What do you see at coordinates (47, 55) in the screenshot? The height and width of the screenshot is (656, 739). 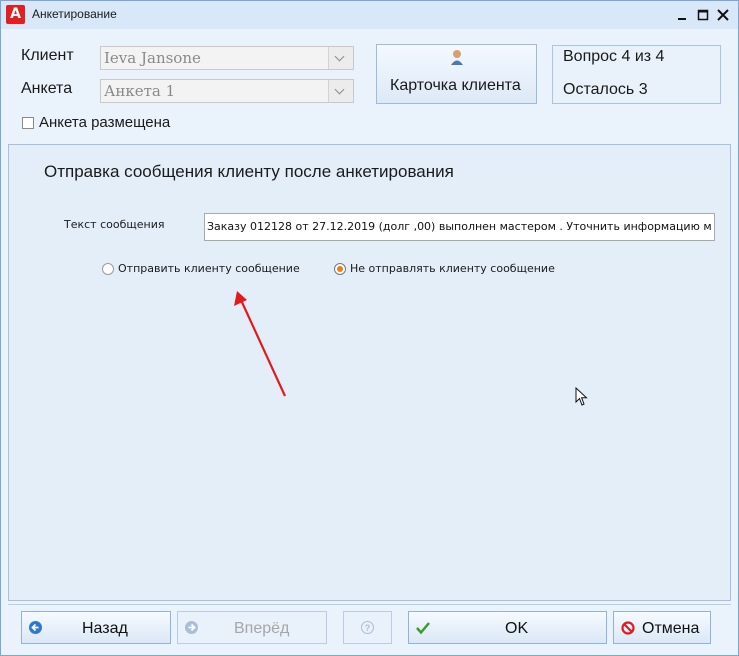 I see `client-label: Клиент` at bounding box center [47, 55].